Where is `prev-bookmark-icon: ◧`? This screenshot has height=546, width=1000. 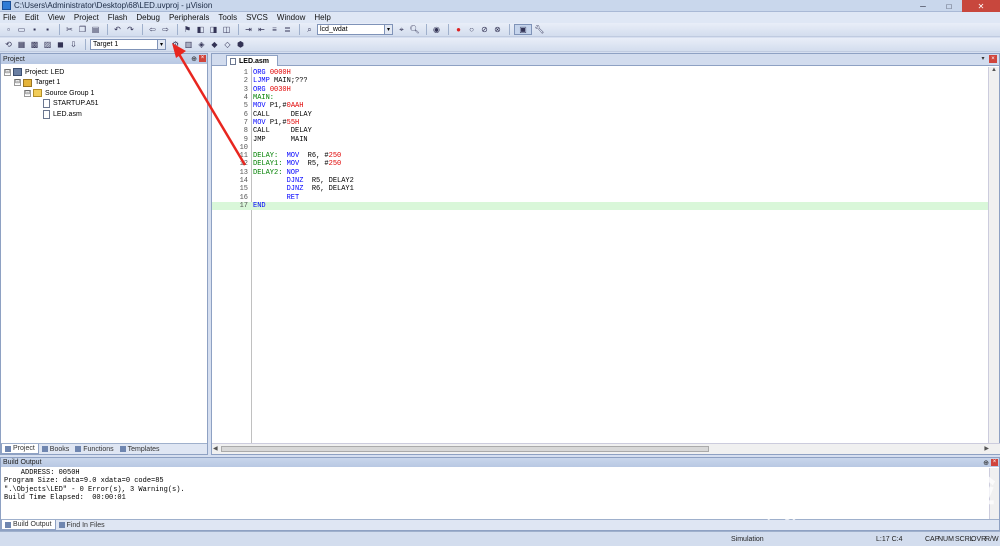 prev-bookmark-icon: ◧ is located at coordinates (200, 29).